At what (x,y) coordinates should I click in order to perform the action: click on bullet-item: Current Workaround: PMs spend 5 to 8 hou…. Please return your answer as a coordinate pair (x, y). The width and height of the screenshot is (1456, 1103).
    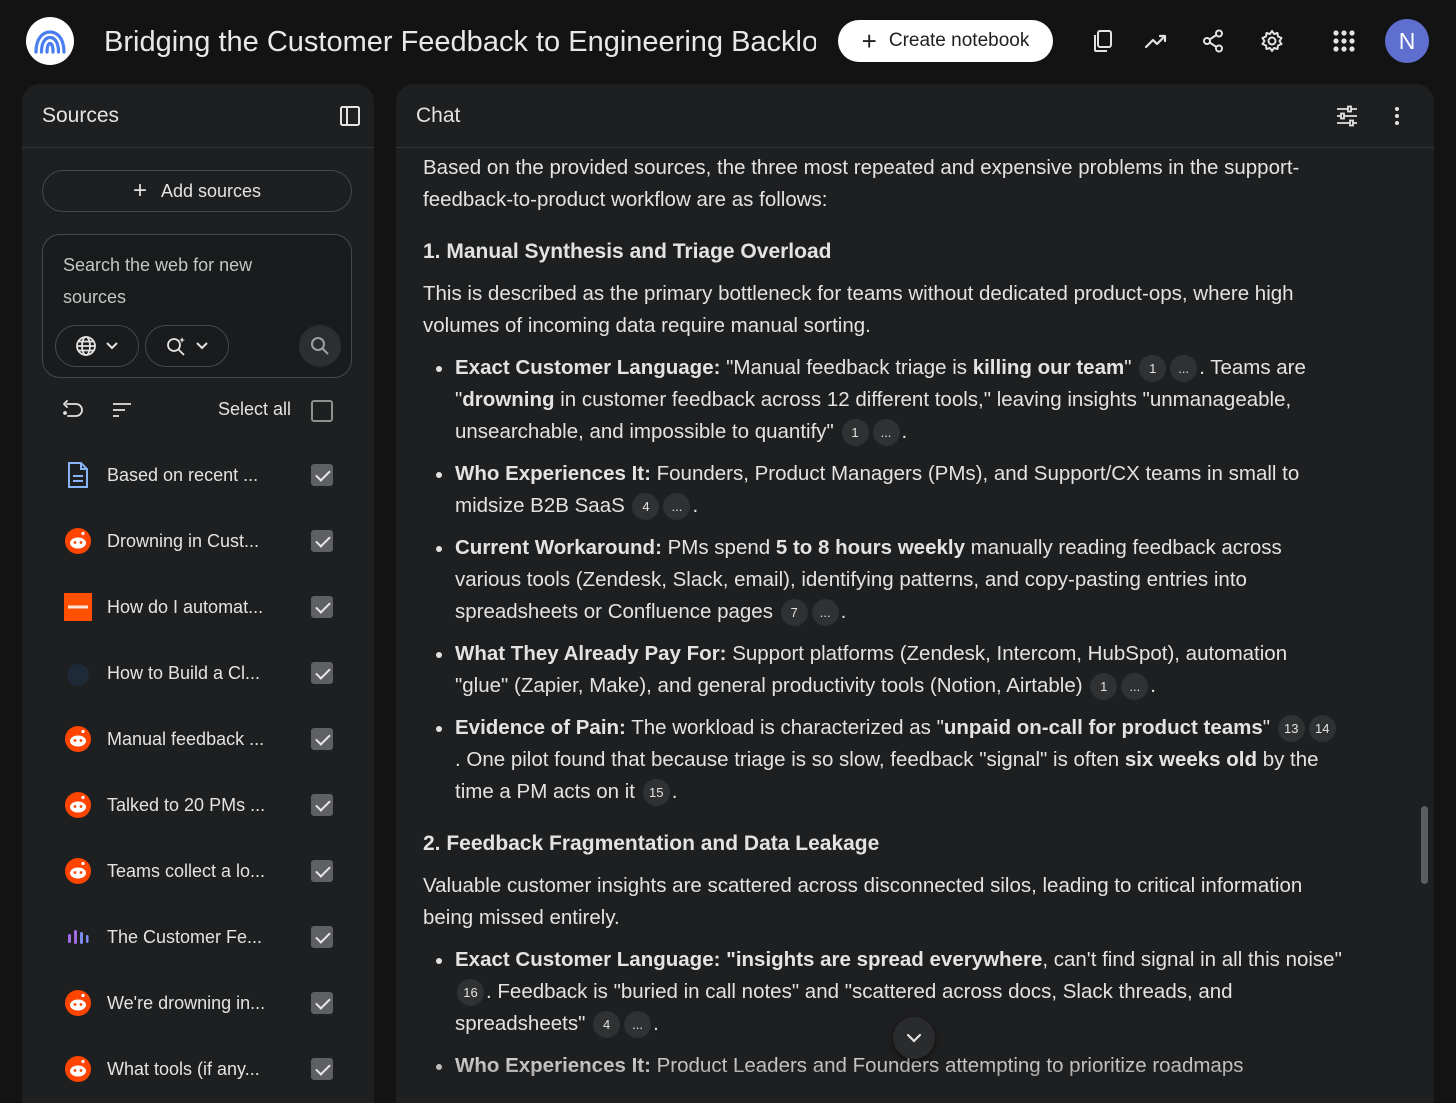
    Looking at the image, I should click on (883, 580).